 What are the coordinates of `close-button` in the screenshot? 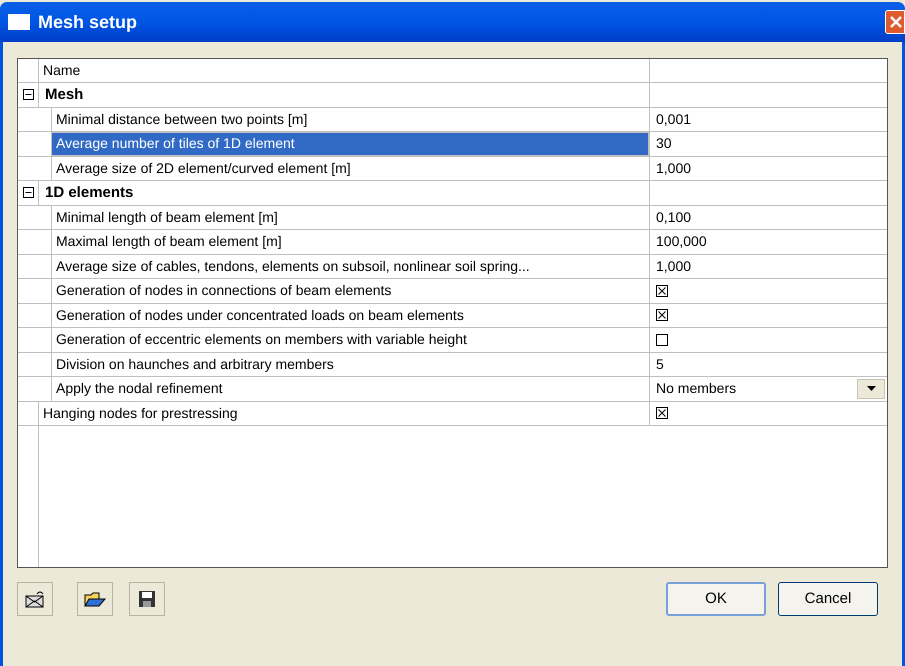 It's located at (895, 22).